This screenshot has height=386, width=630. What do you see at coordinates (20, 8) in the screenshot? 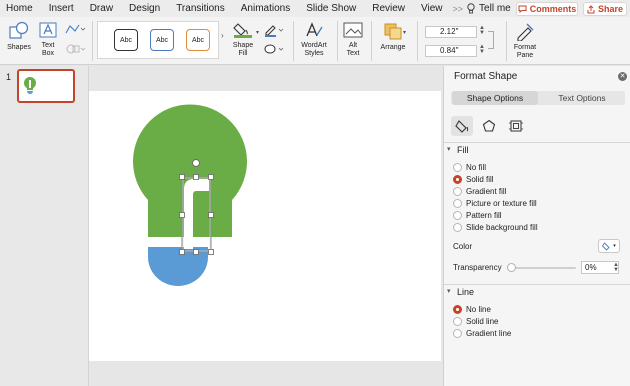
I see `tab-home: Home` at bounding box center [20, 8].